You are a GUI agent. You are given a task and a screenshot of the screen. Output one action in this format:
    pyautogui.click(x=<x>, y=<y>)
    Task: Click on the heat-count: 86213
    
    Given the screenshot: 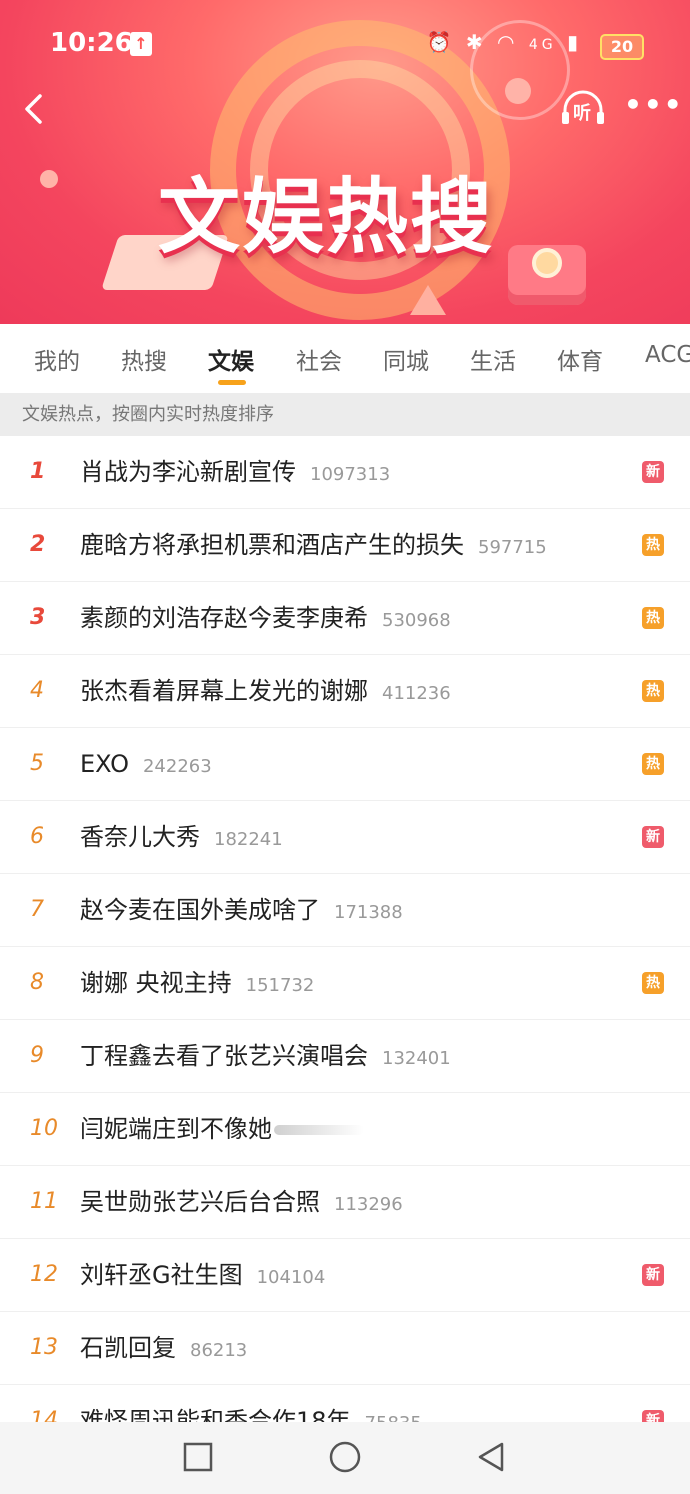 What is the action you would take?
    pyautogui.click(x=219, y=1350)
    